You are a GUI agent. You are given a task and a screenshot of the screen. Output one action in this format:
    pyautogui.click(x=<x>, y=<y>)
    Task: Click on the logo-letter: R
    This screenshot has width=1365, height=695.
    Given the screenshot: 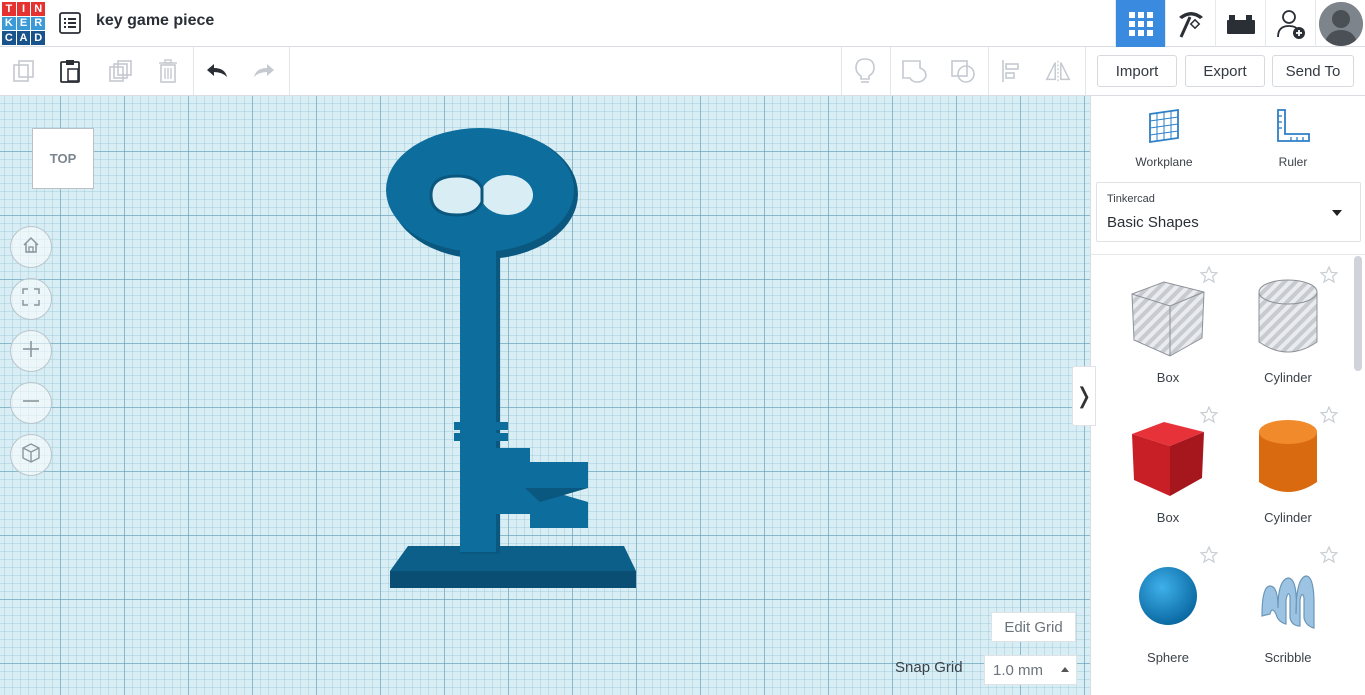 What is the action you would take?
    pyautogui.click(x=38, y=23)
    